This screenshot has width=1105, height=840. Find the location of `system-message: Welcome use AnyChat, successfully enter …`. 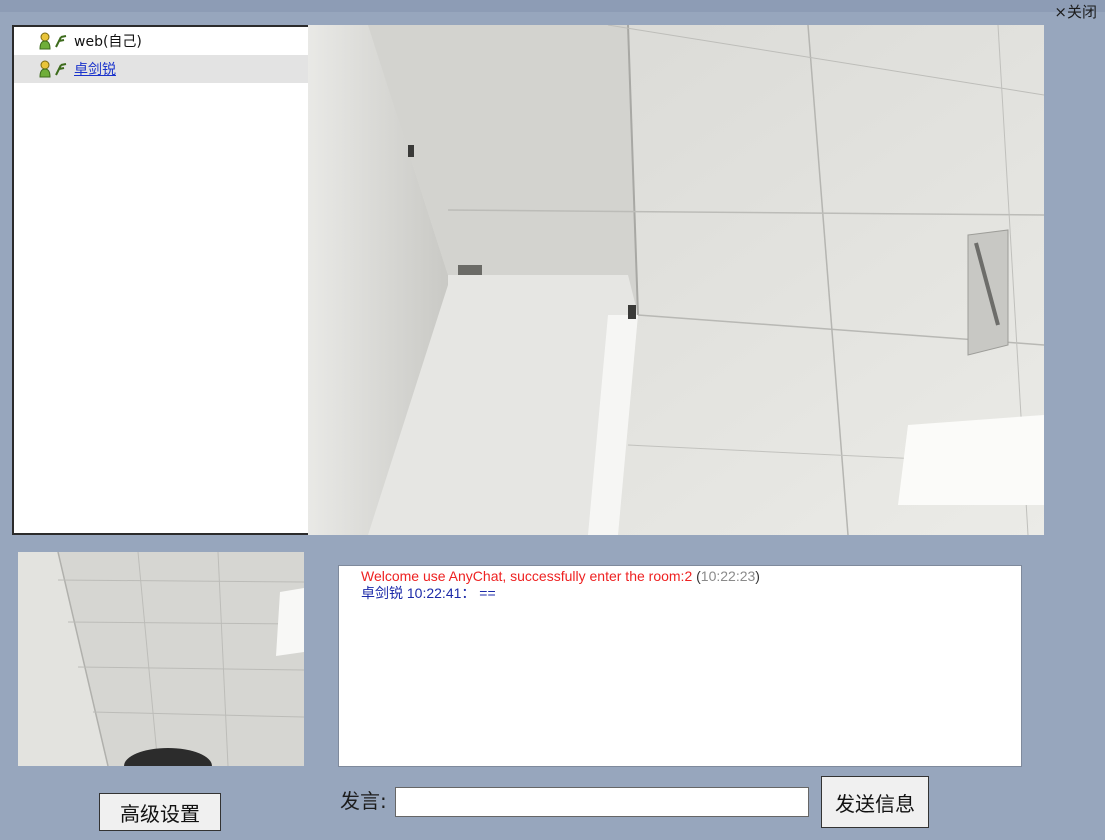

system-message: Welcome use AnyChat, successfully enter … is located at coordinates (527, 576).